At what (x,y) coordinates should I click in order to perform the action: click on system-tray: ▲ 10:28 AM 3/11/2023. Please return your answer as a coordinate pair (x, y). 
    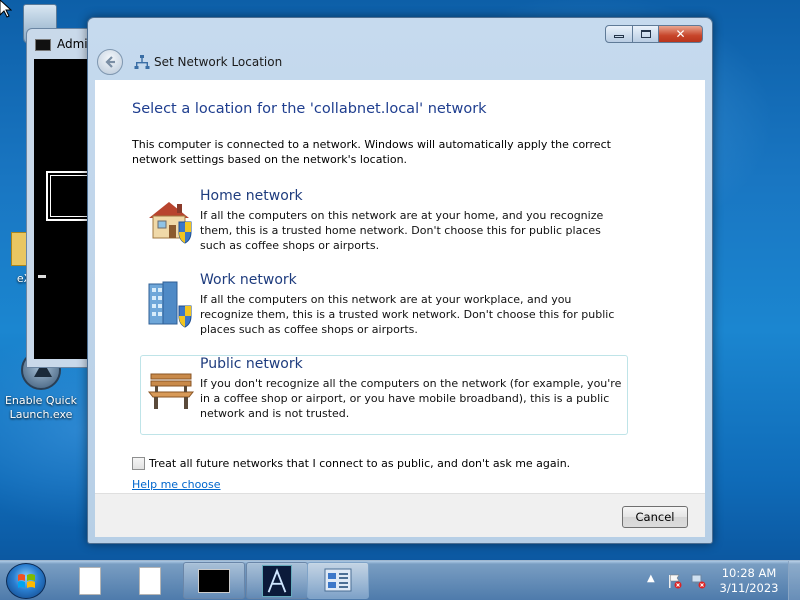
    Looking at the image, I should click on (720, 580).